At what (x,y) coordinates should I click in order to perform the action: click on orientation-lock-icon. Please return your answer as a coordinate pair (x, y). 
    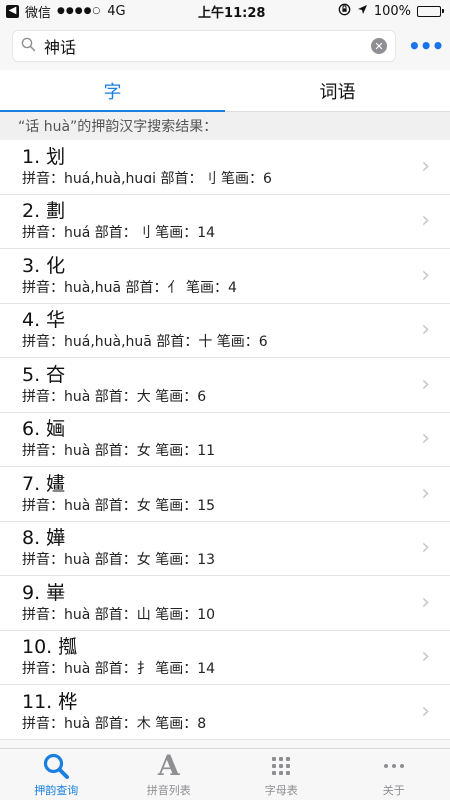
    Looking at the image, I should click on (344, 11).